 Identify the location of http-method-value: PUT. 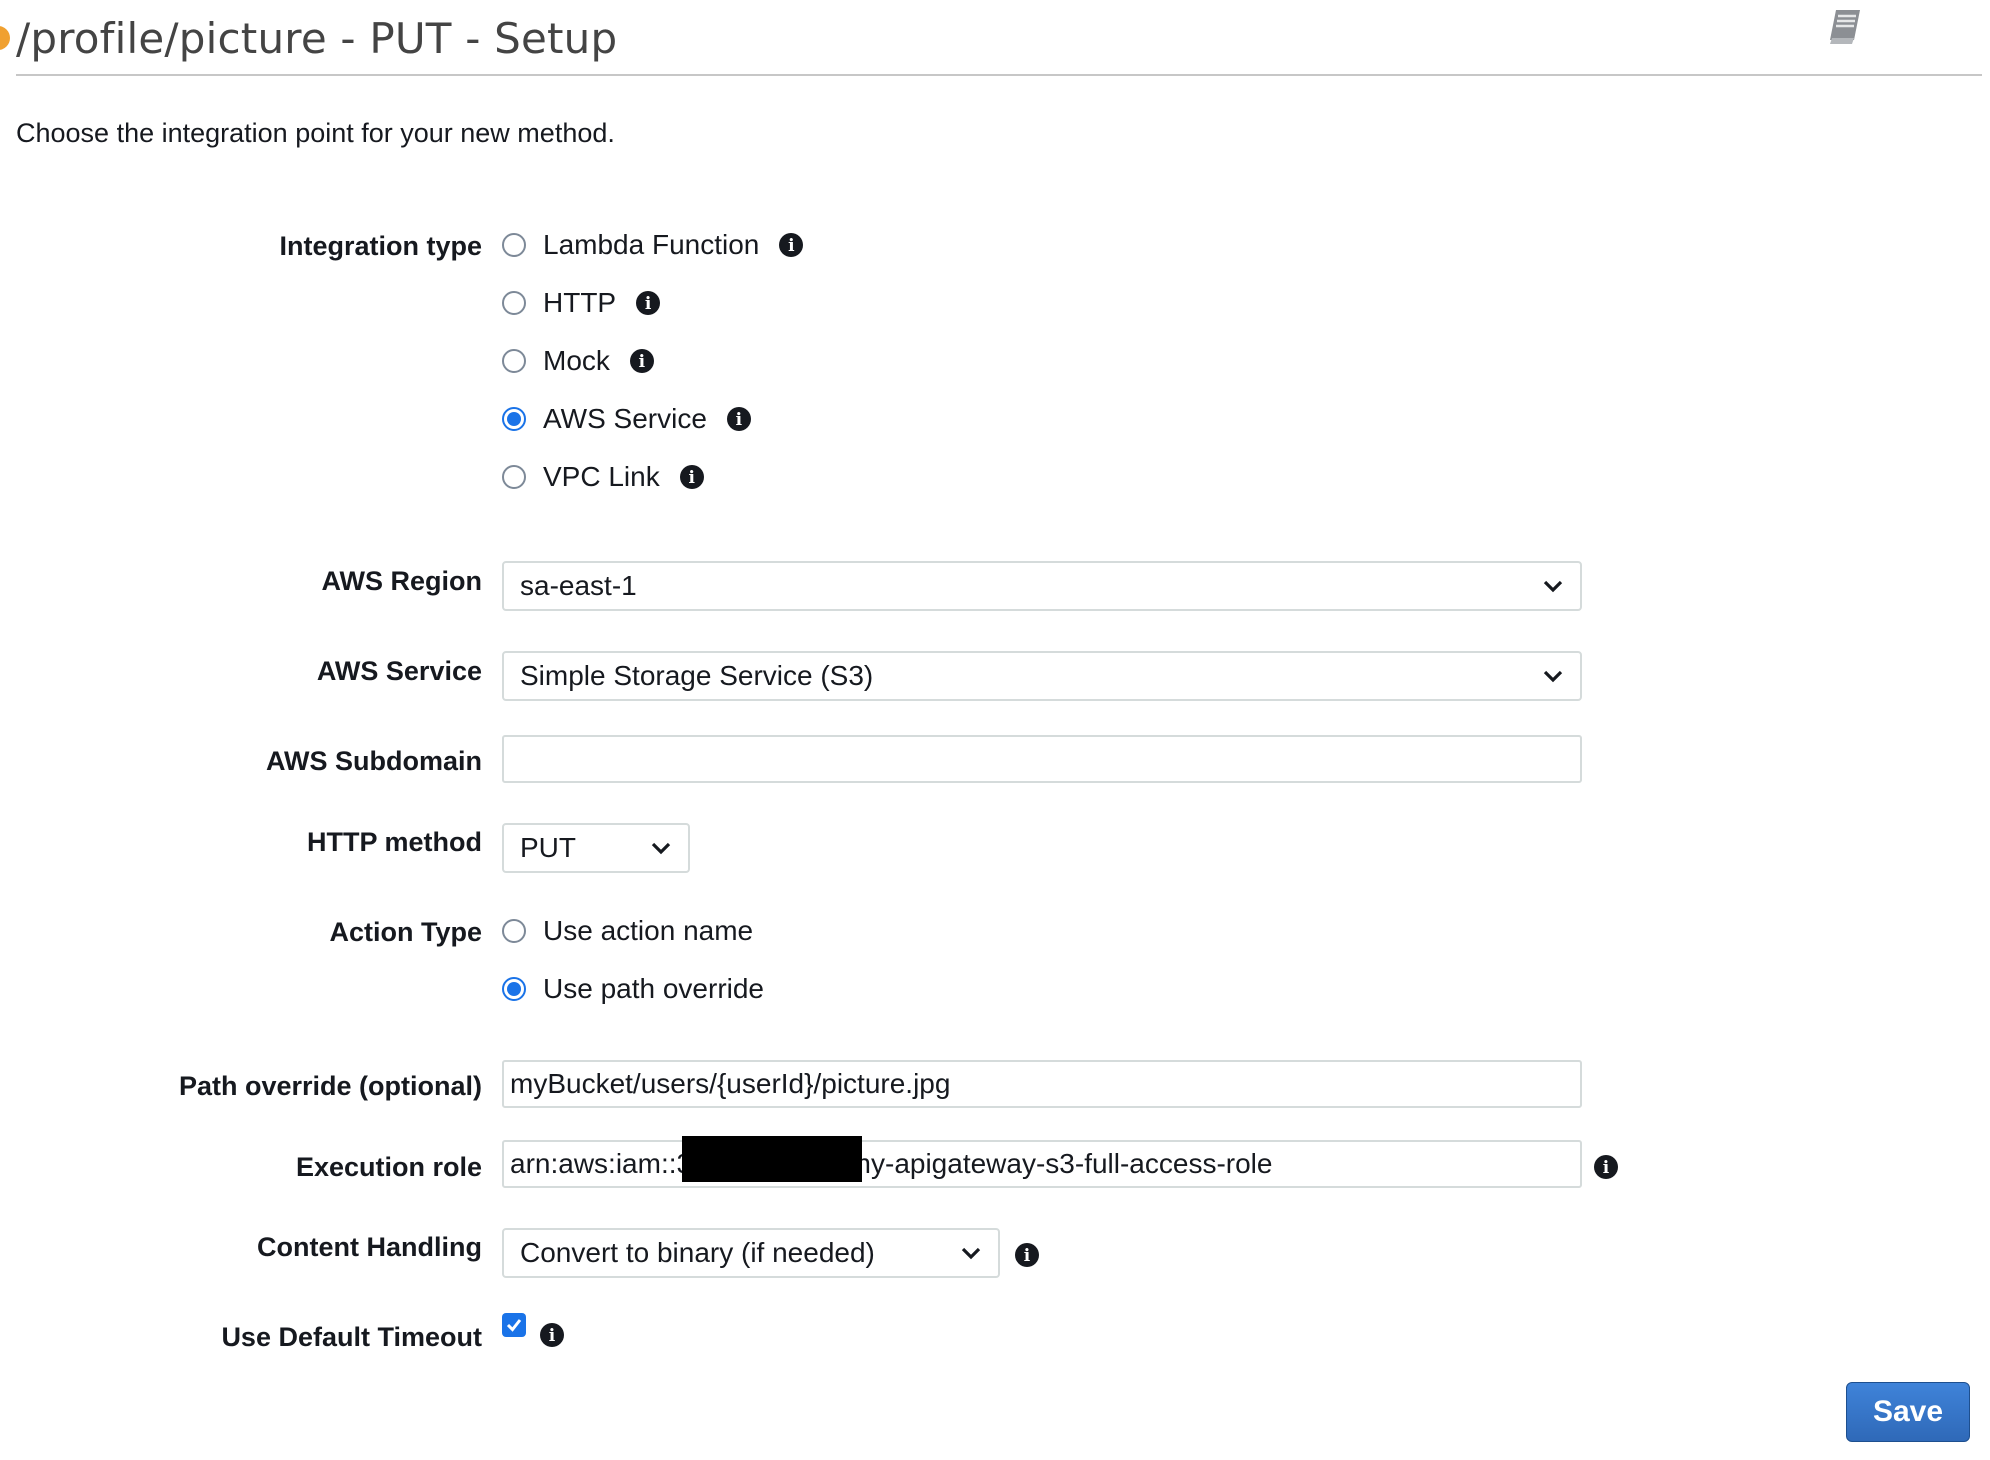
(548, 847).